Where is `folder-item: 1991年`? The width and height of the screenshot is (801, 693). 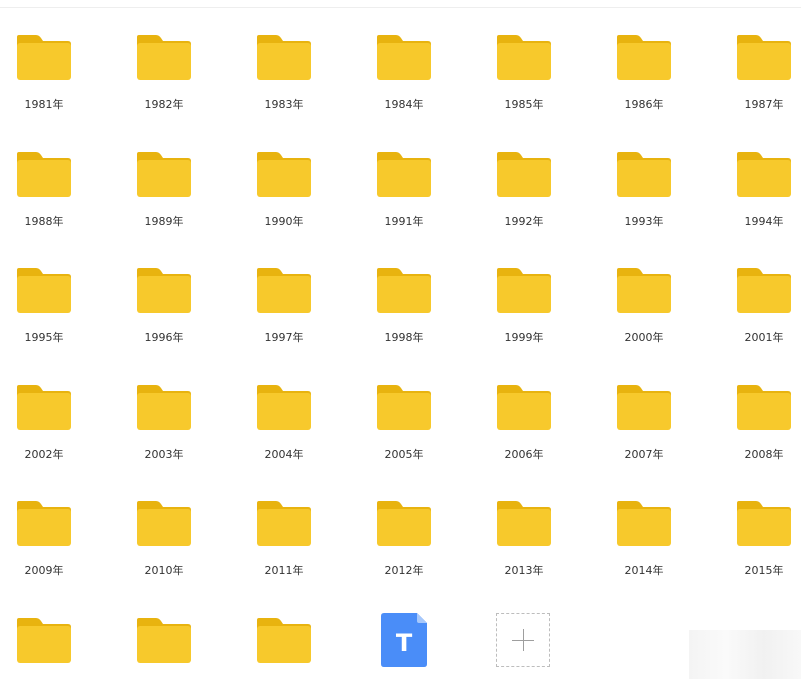
folder-item: 1991年 is located at coordinates (410, 172).